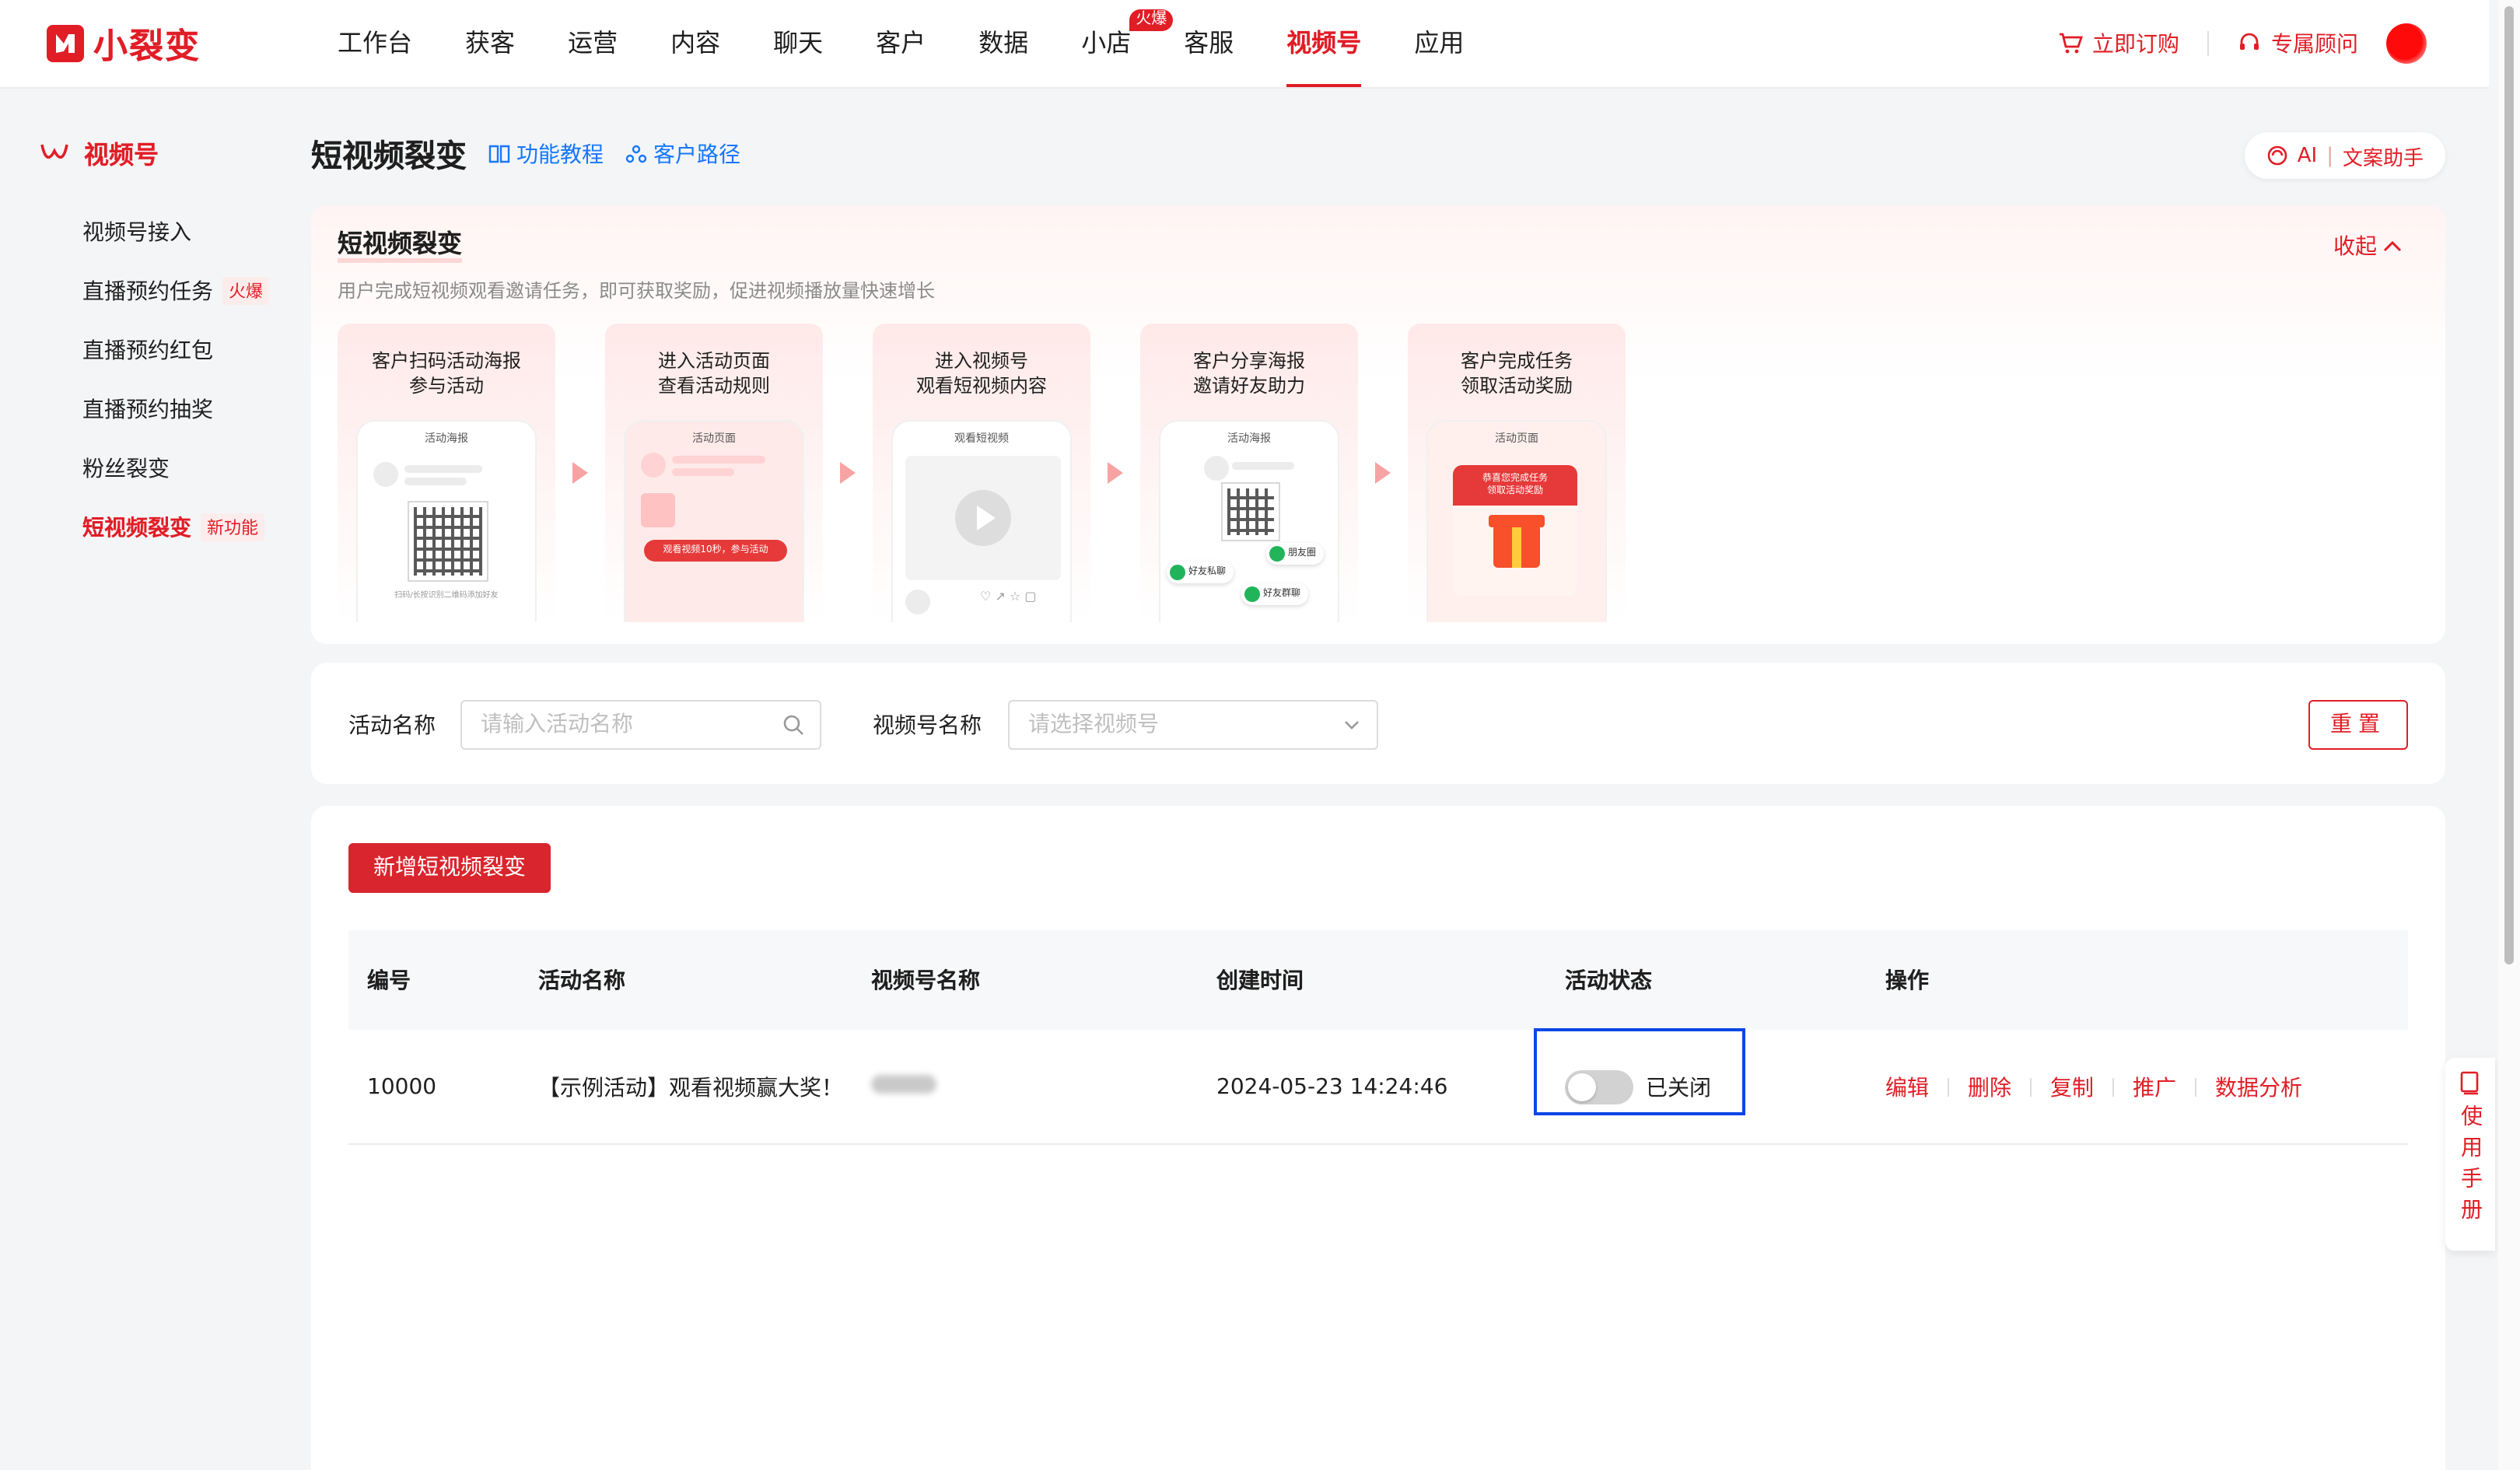 Image resolution: width=2520 pixels, height=1470 pixels. What do you see at coordinates (546, 153) in the screenshot?
I see `tutorial-link: 功能教程` at bounding box center [546, 153].